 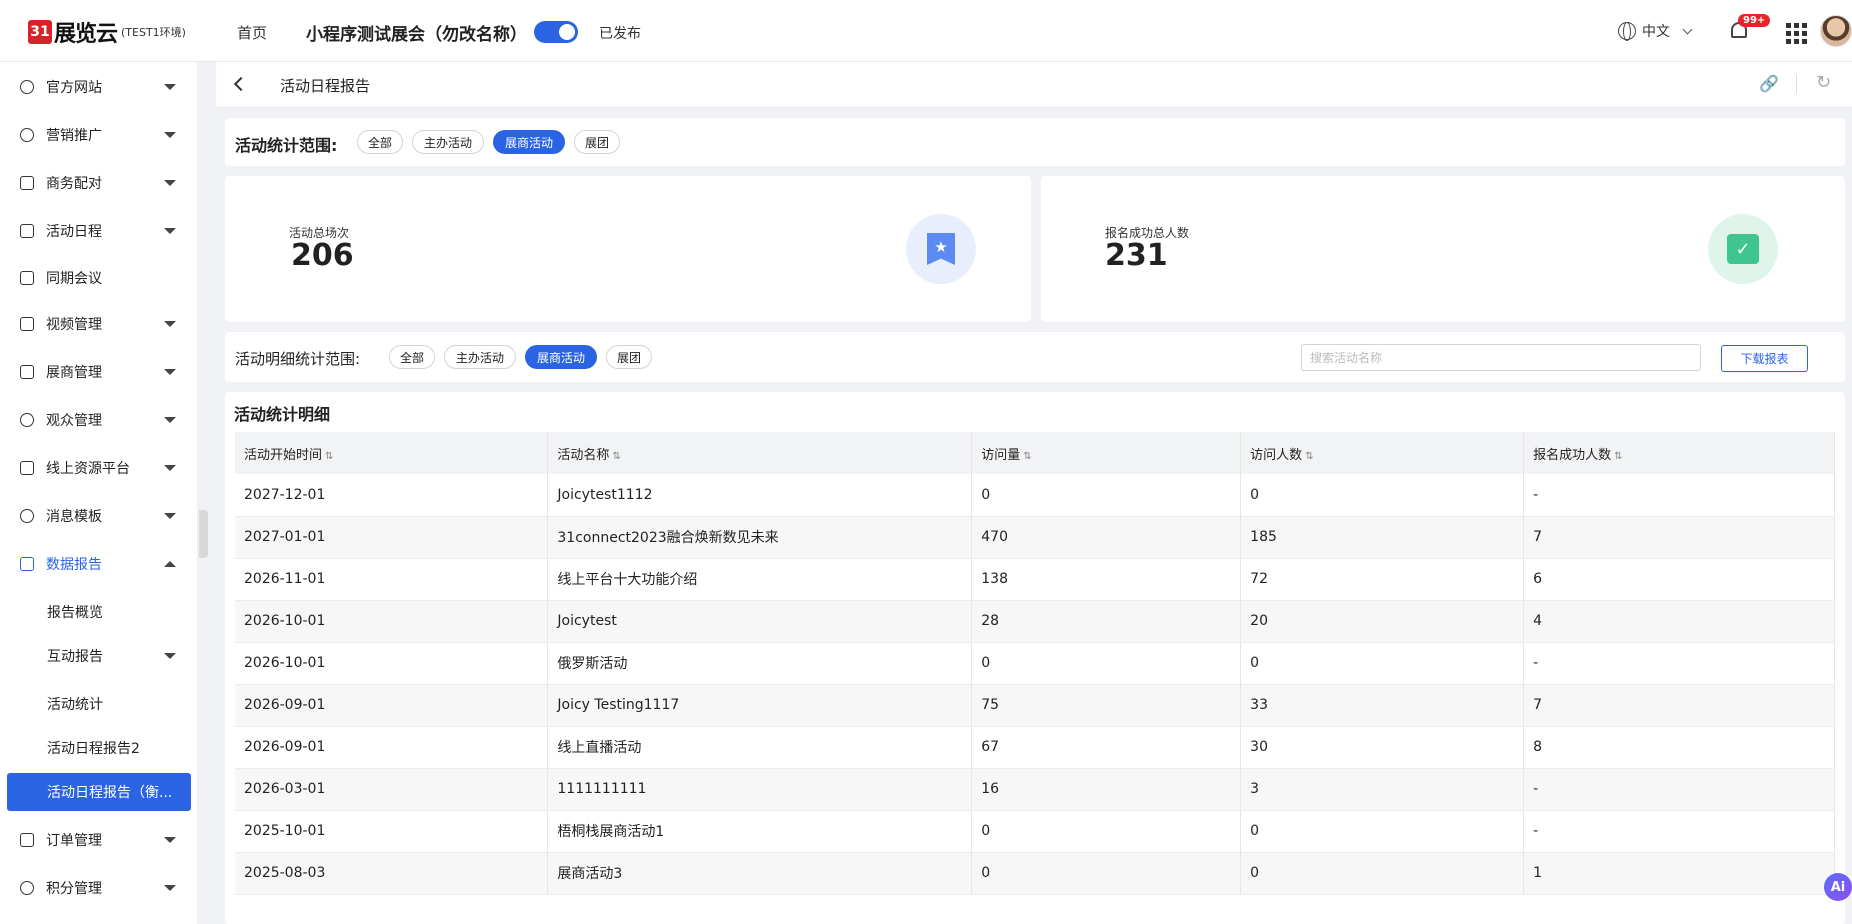 I want to click on table-row: 2027-01-01 31connect2023融合焕新数见未来 470 185 7, so click(x=1035, y=537).